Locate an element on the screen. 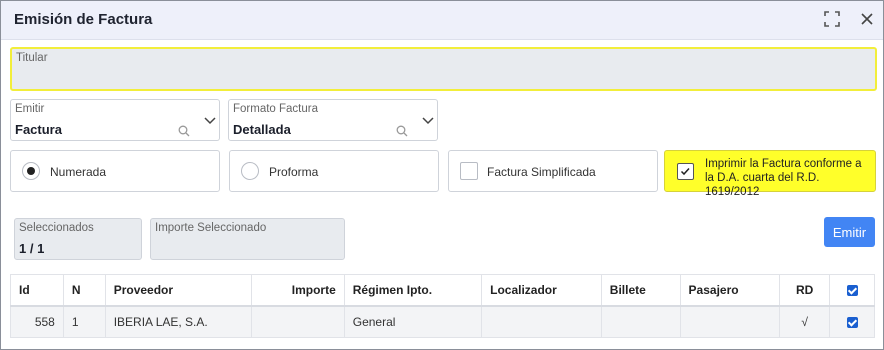 The width and height of the screenshot is (884, 350). cell-regimen: General is located at coordinates (413, 321).